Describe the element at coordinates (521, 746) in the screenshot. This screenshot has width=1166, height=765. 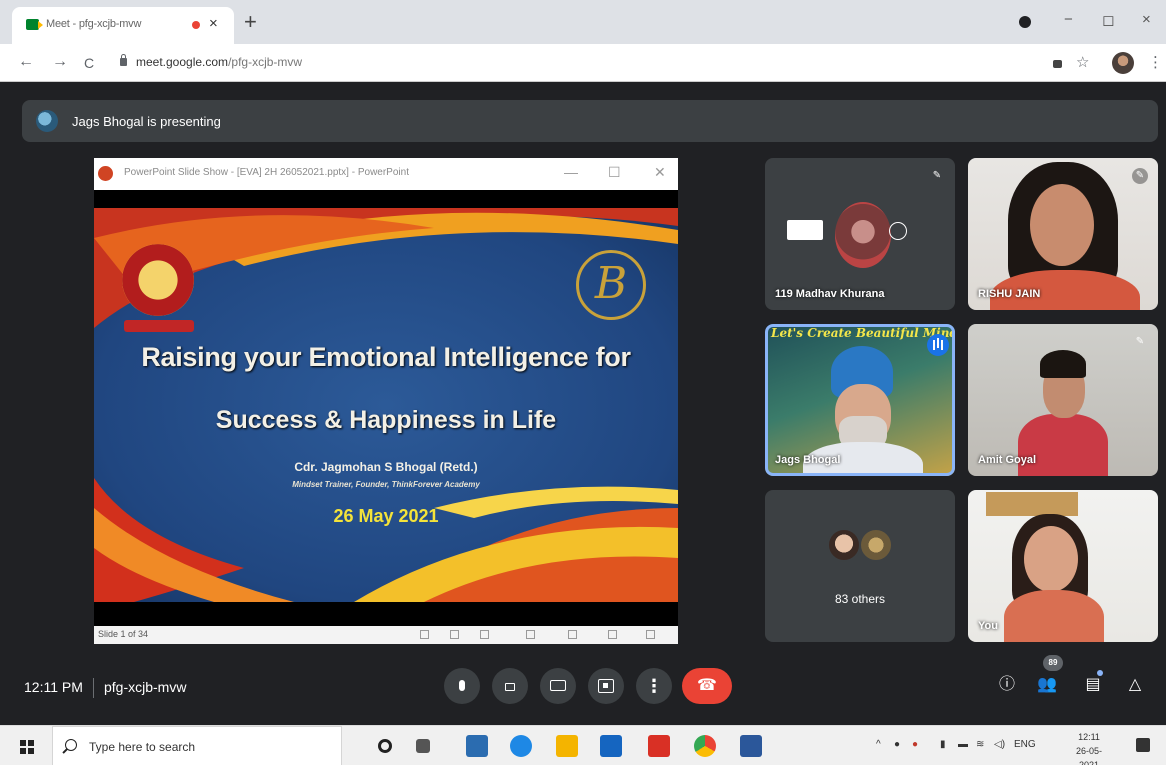
I see `edge-icon` at that location.